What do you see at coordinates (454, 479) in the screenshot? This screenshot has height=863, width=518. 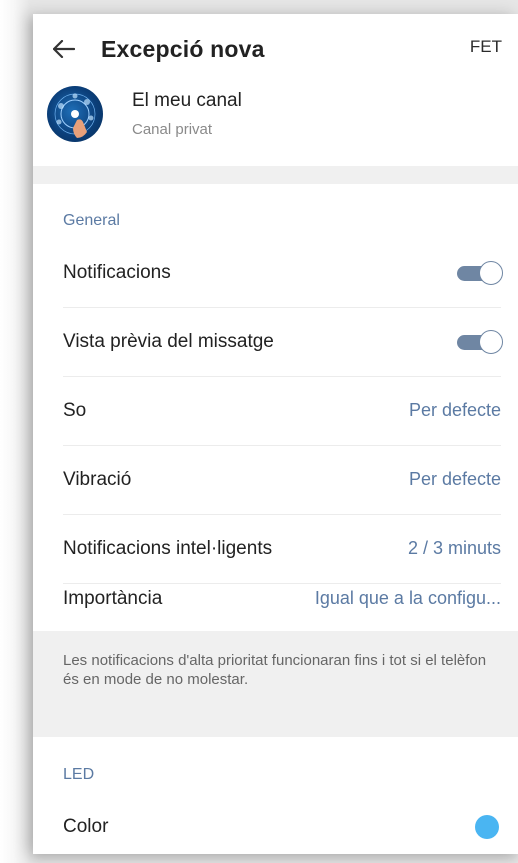 I see `vibration-value: Per defecte` at bounding box center [454, 479].